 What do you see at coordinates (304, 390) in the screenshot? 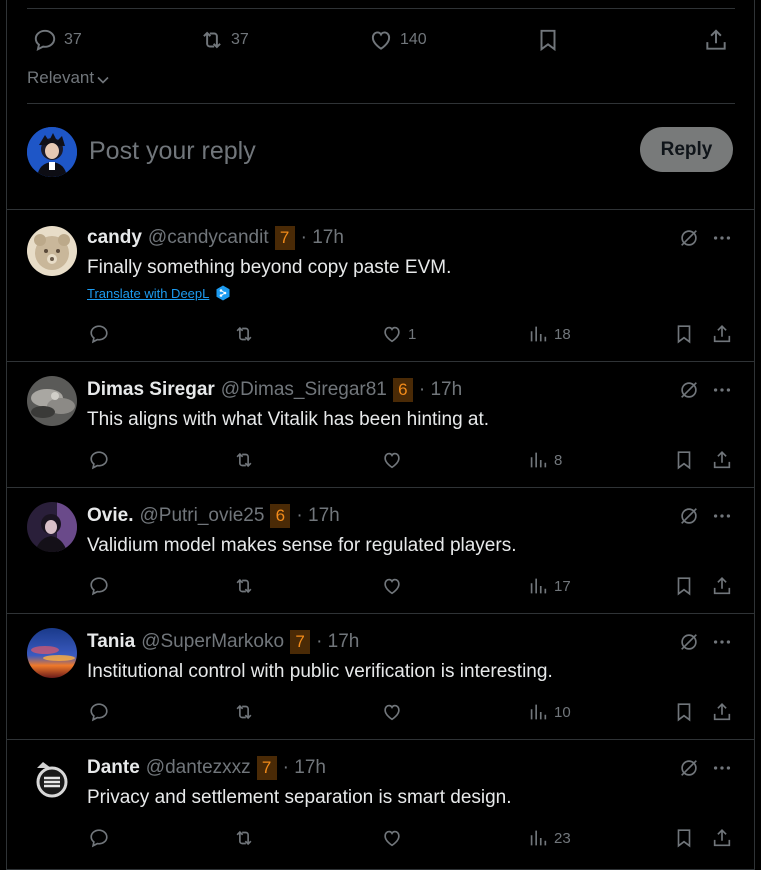
I see `user-handle: @Dimas_Siregar81` at bounding box center [304, 390].